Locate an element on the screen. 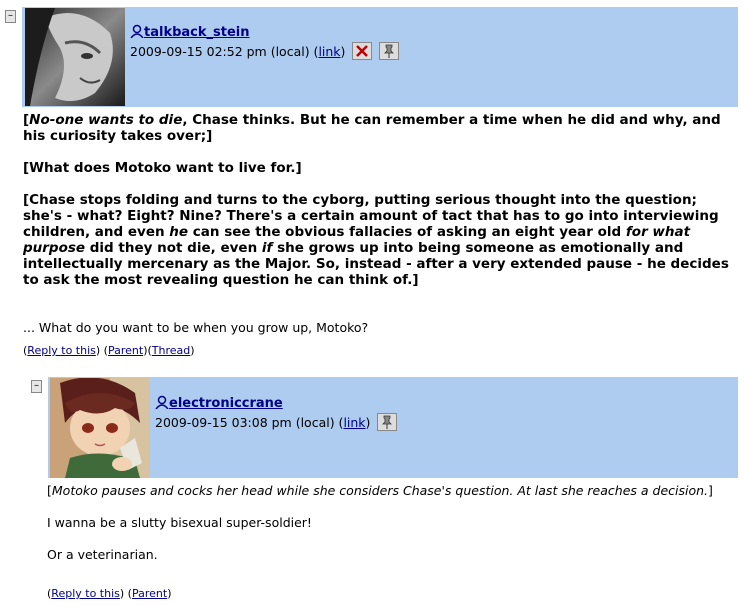 This screenshot has width=745, height=605. username-line: talkback_stein is located at coordinates (190, 32).